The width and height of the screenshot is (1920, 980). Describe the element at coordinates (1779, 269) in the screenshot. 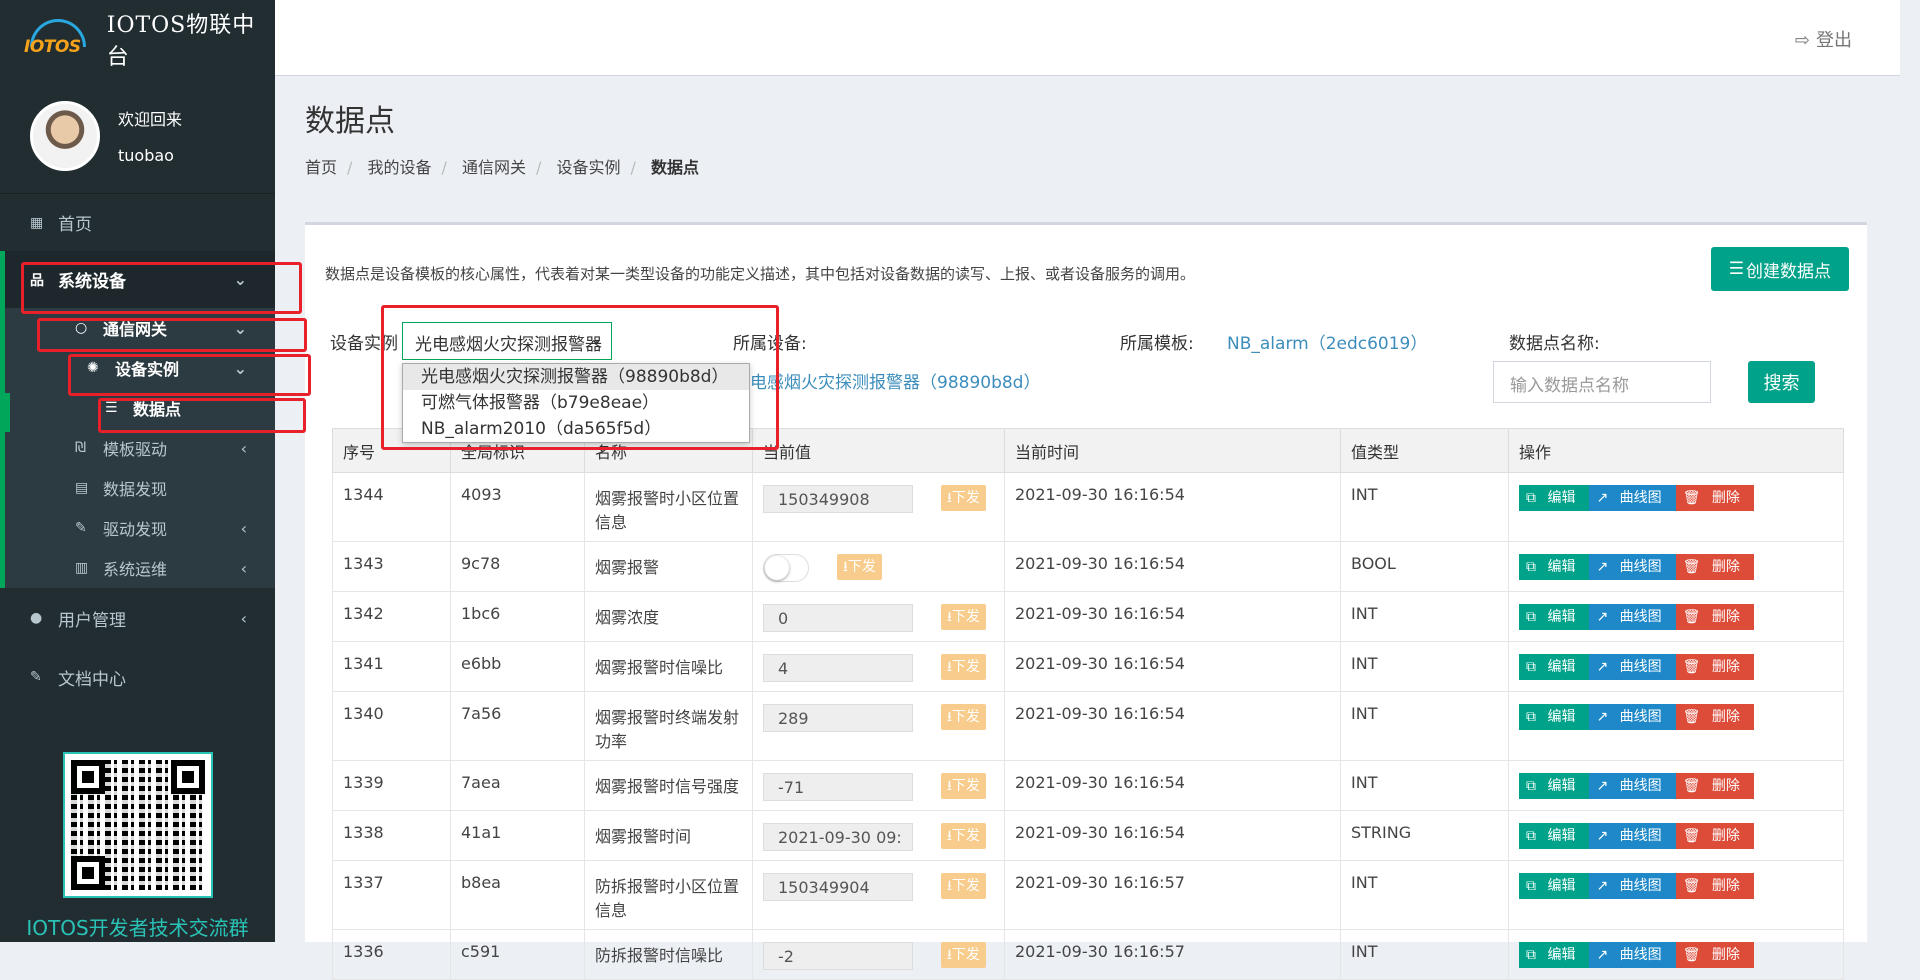

I see `create-data-point-button: ☰ 创建数据点` at that location.